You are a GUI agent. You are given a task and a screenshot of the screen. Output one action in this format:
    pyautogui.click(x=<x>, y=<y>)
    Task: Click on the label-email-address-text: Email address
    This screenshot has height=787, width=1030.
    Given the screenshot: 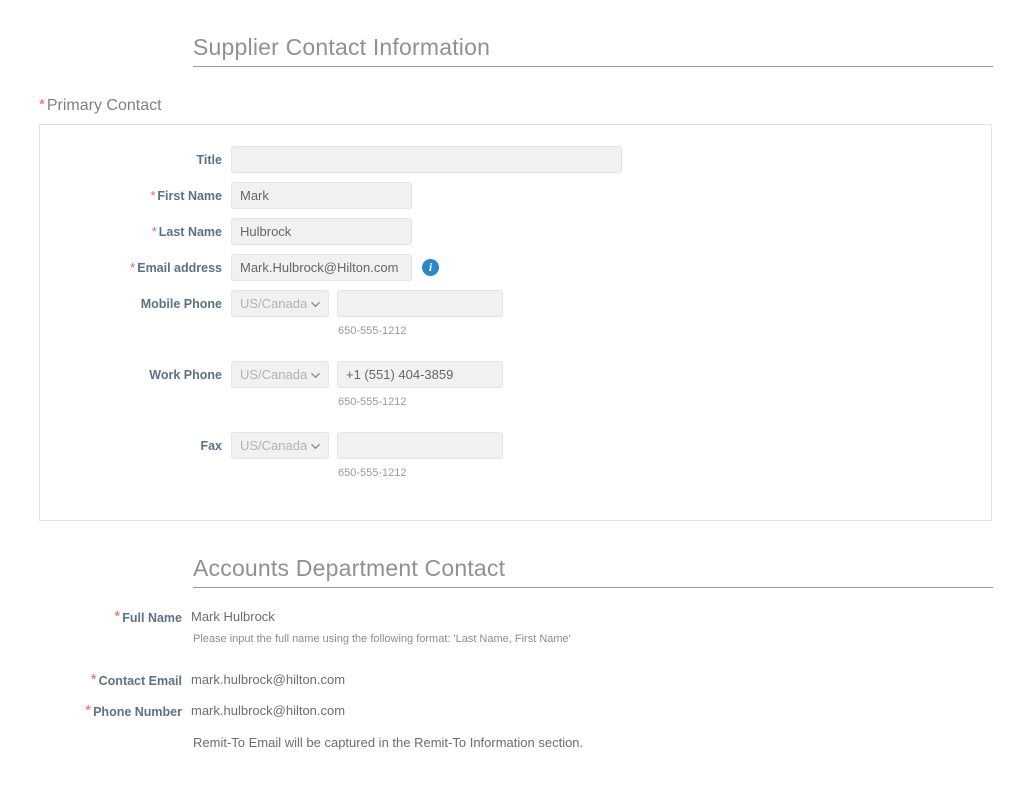 What is the action you would take?
    pyautogui.click(x=179, y=268)
    